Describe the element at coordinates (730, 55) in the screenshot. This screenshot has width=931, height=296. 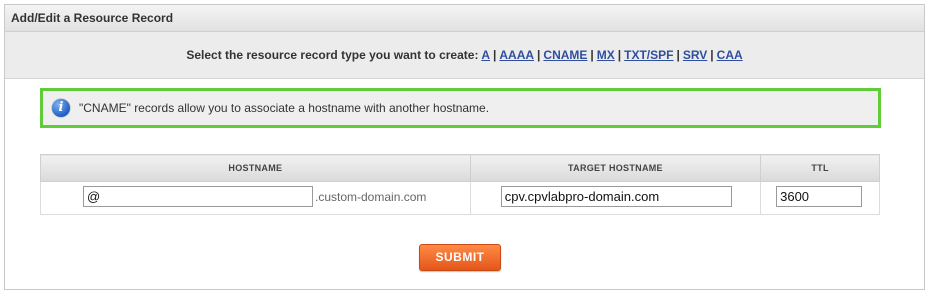
I see `type-link-caa: CAA` at that location.